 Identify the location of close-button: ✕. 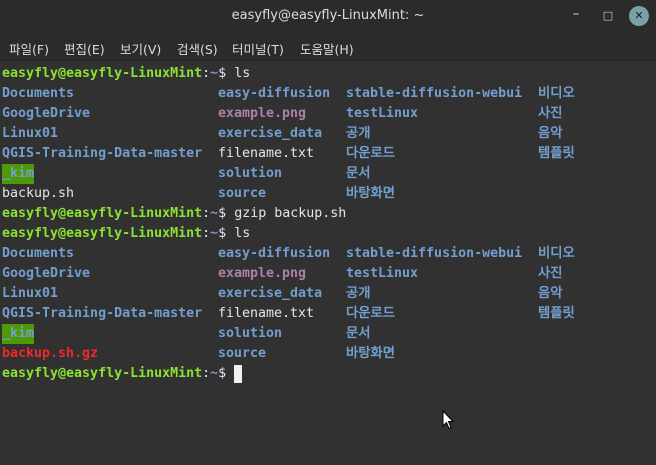
(639, 16).